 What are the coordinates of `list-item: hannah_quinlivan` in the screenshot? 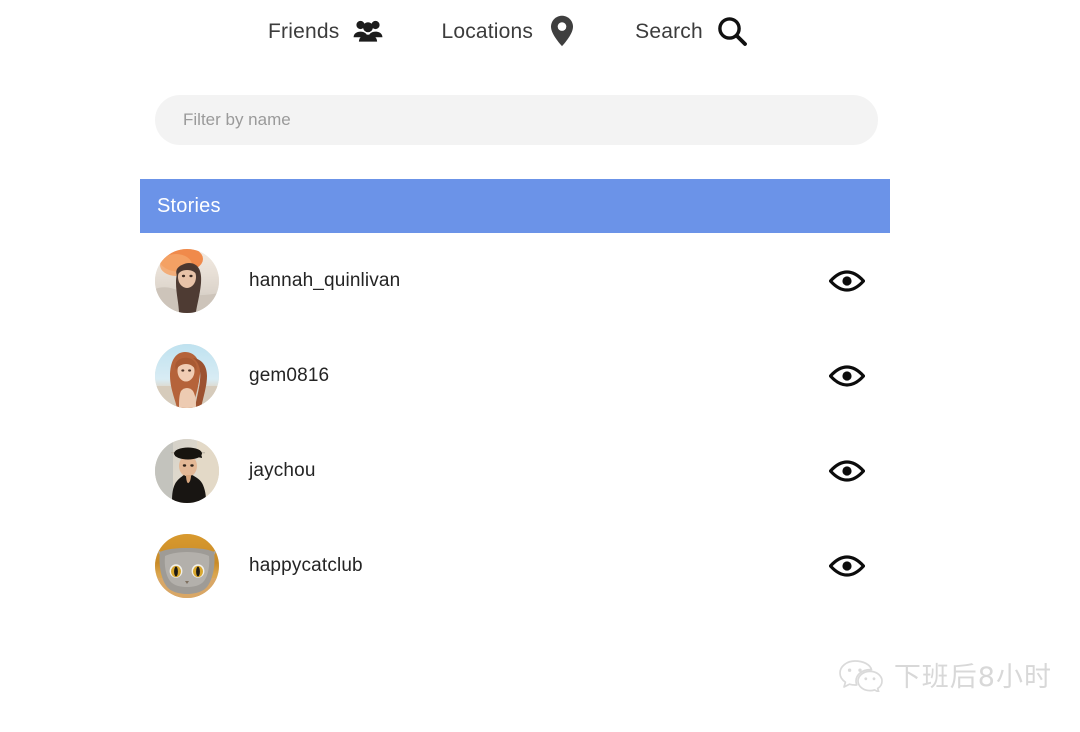 It's located at (515, 280).